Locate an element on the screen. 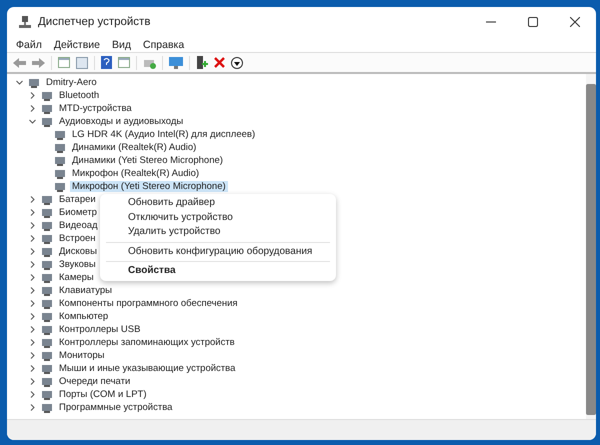 This screenshot has width=600, height=445. menu-item: Вид is located at coordinates (121, 44).